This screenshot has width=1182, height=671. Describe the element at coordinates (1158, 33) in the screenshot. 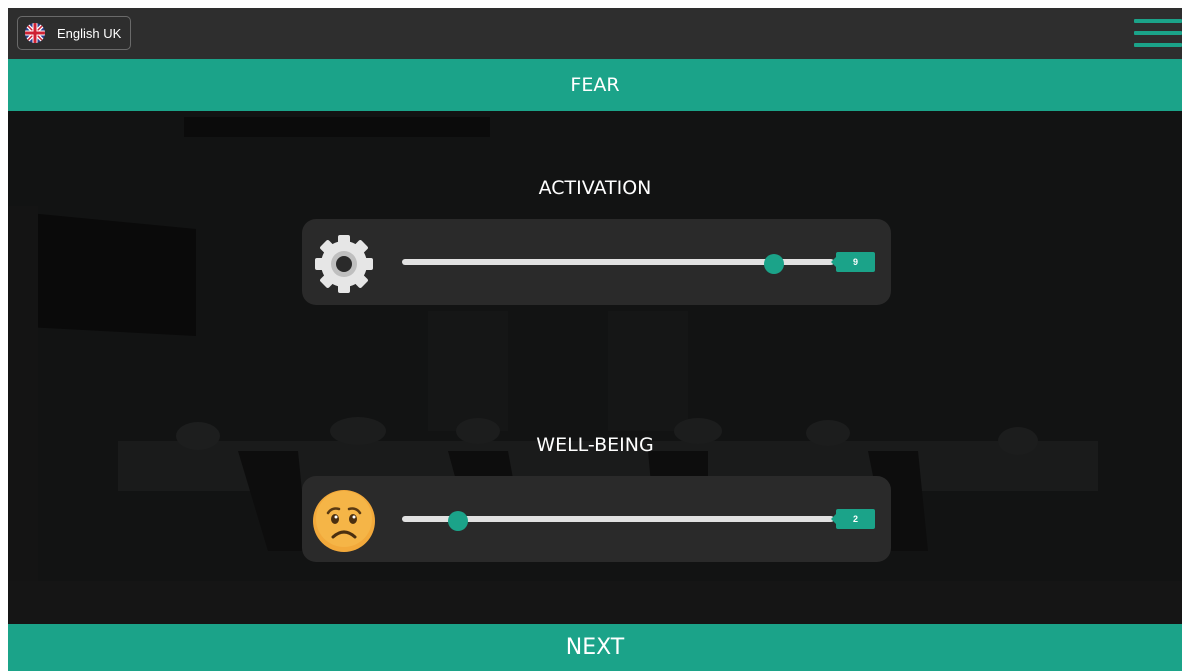

I see `hamburger-menu-icon` at that location.